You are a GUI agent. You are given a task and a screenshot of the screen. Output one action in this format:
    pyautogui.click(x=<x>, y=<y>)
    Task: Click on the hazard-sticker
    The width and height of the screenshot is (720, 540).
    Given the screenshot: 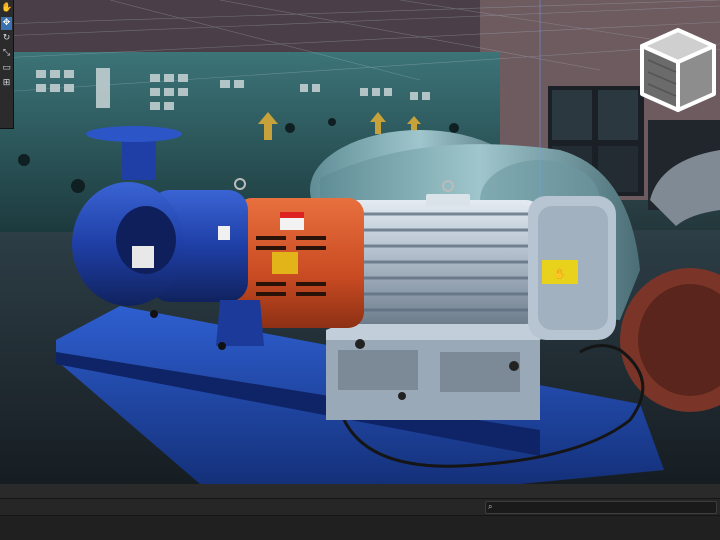 What is the action you would take?
    pyautogui.click(x=285, y=263)
    